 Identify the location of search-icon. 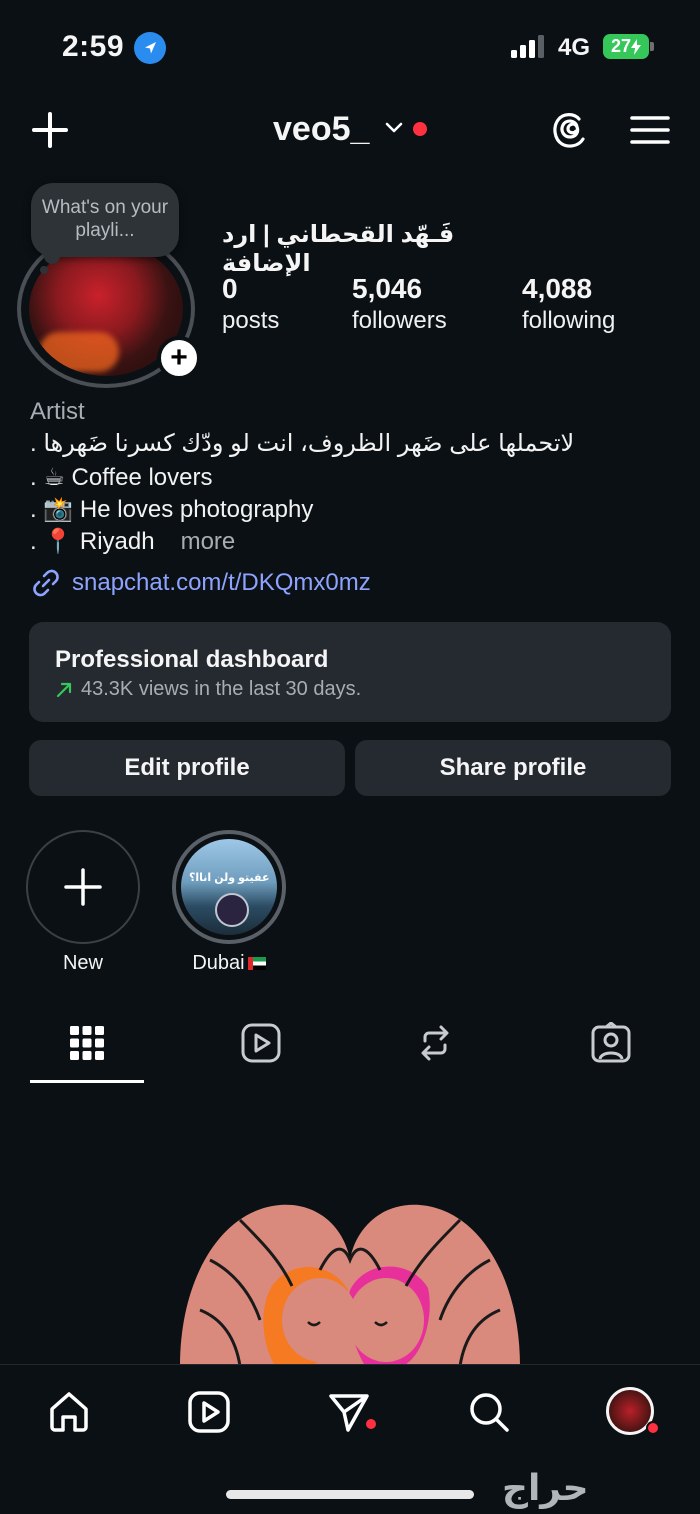
(489, 1412).